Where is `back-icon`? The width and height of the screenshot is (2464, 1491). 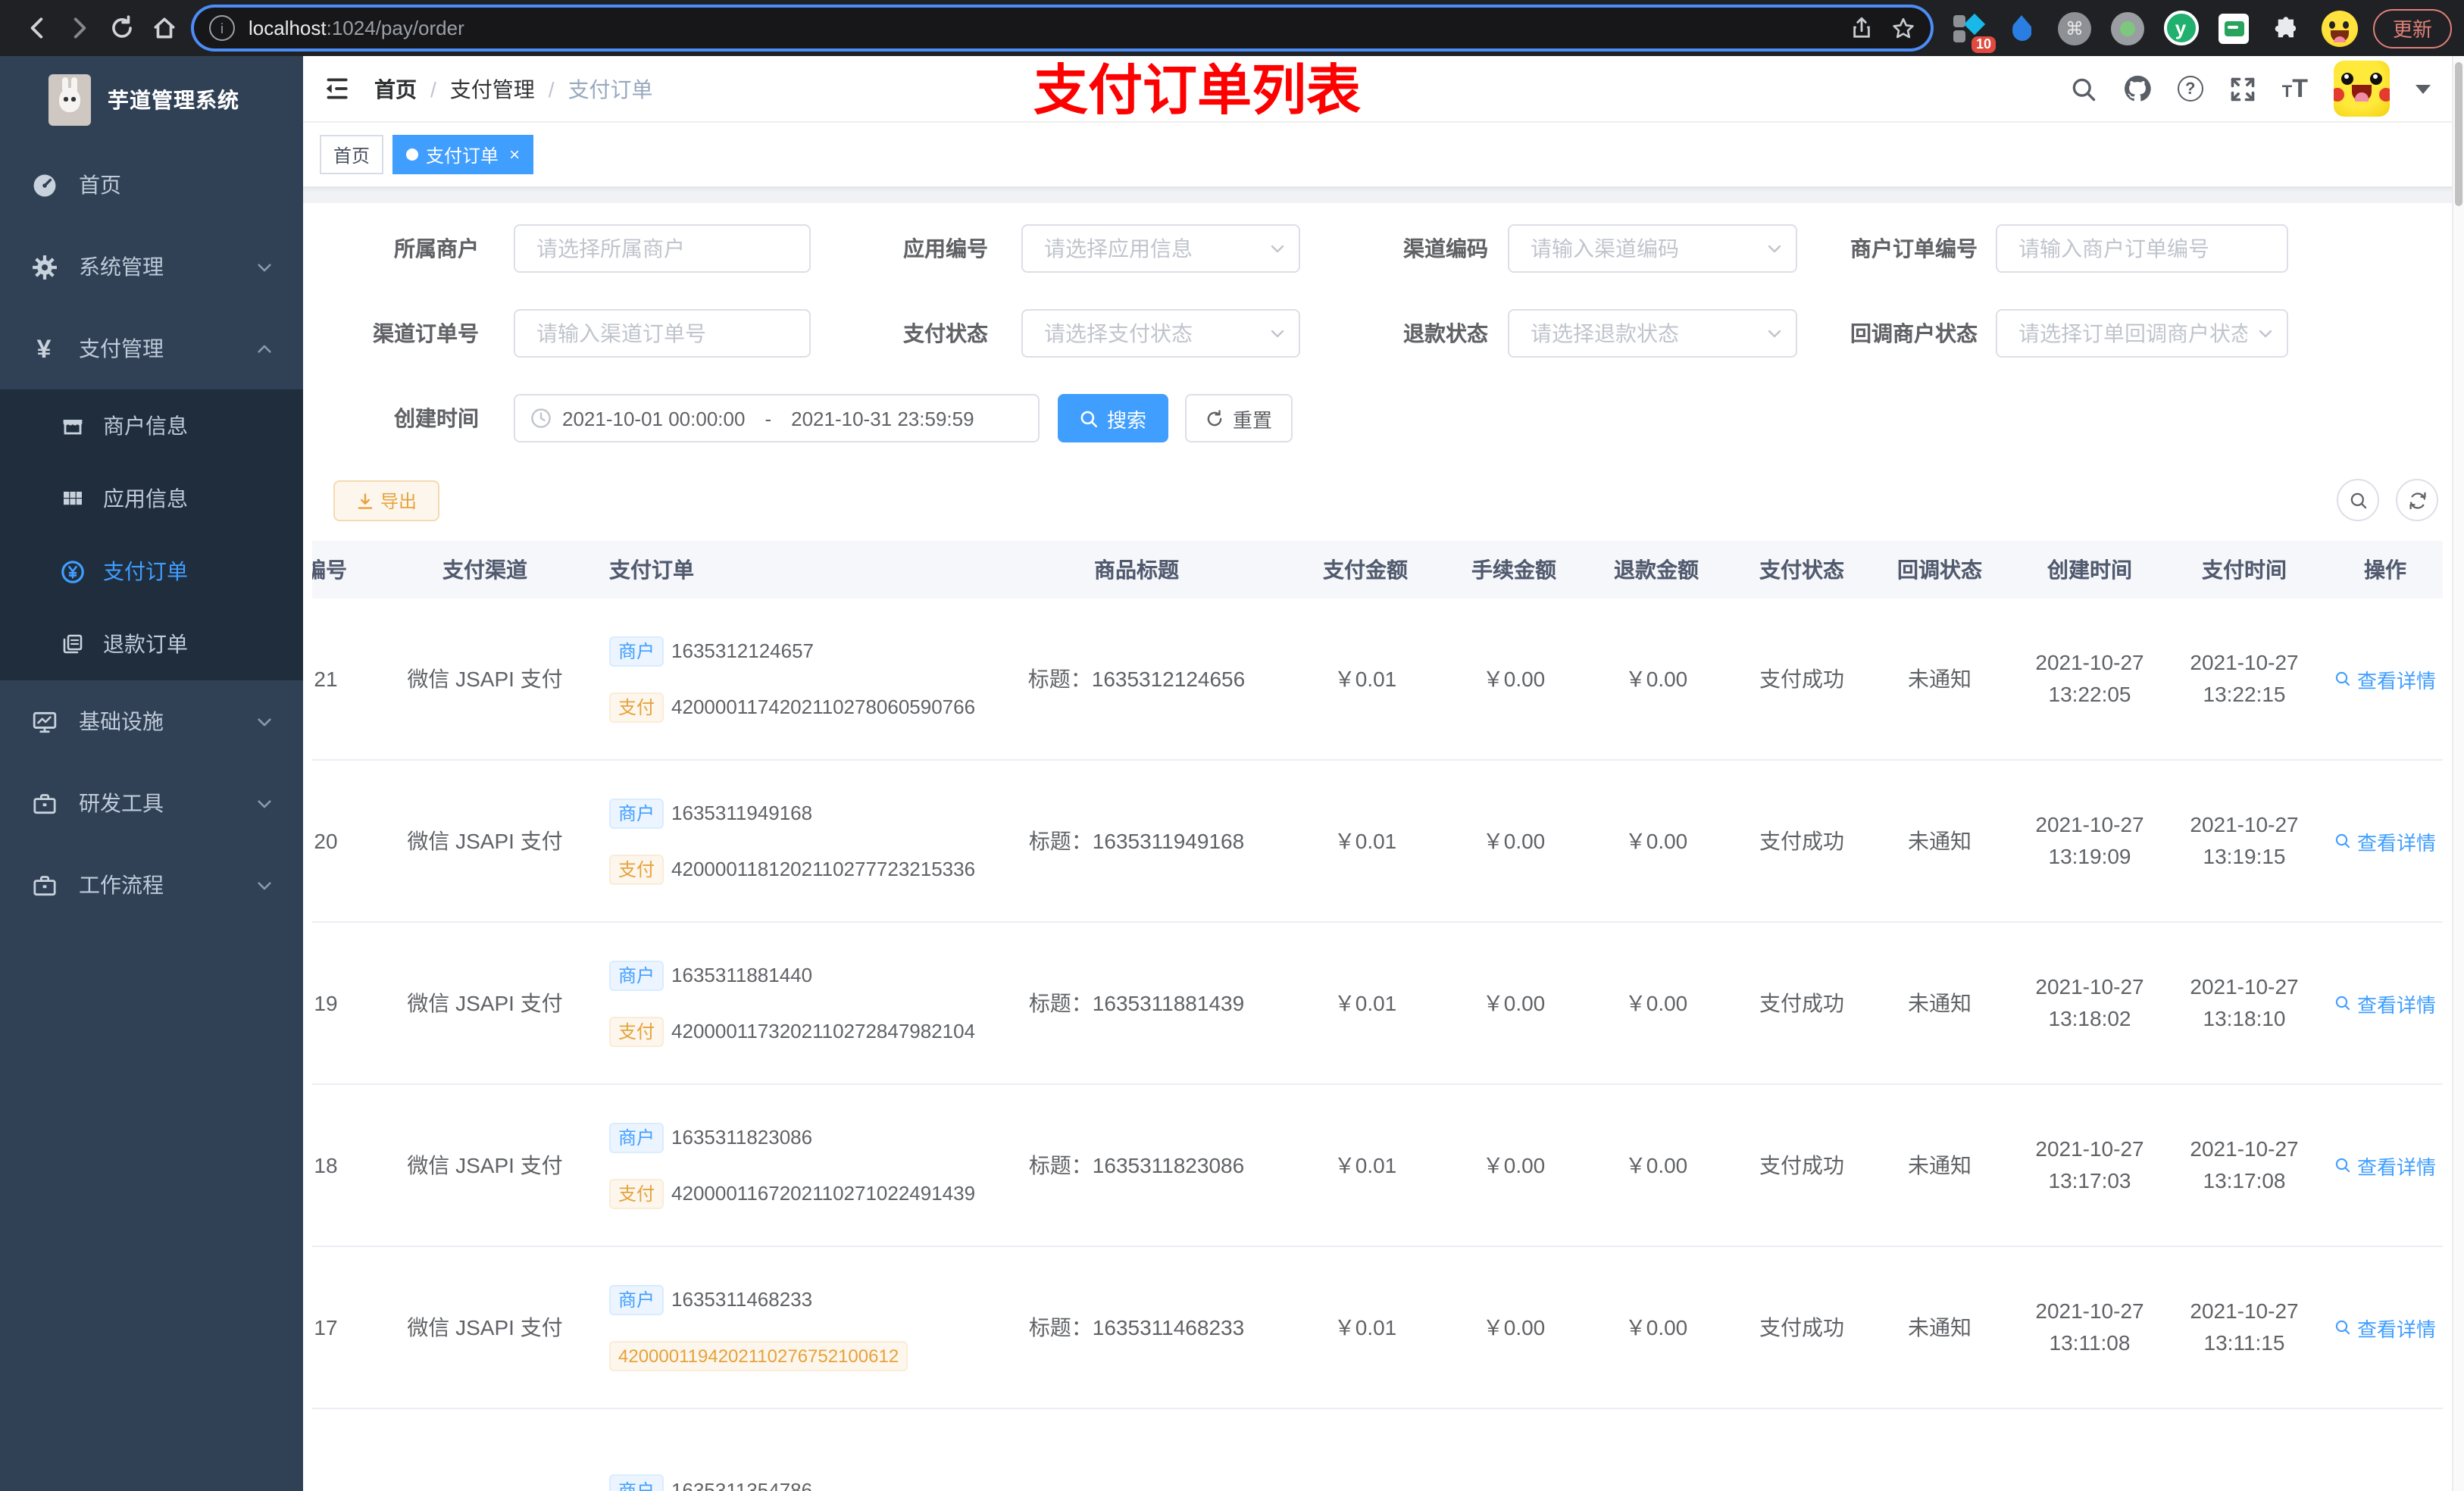 back-icon is located at coordinates (36, 28).